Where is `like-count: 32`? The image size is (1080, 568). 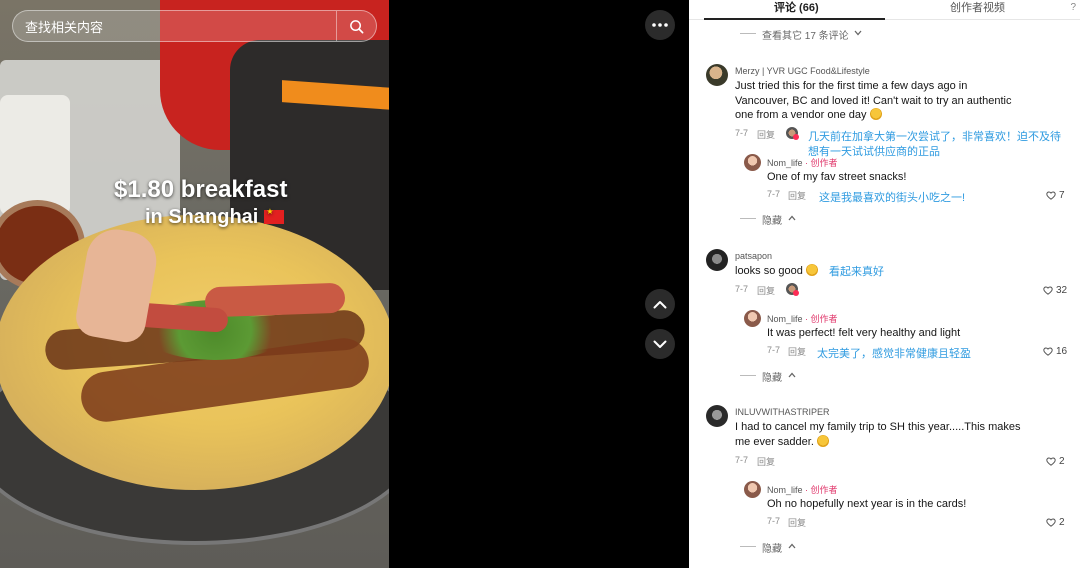 like-count: 32 is located at coordinates (1062, 290).